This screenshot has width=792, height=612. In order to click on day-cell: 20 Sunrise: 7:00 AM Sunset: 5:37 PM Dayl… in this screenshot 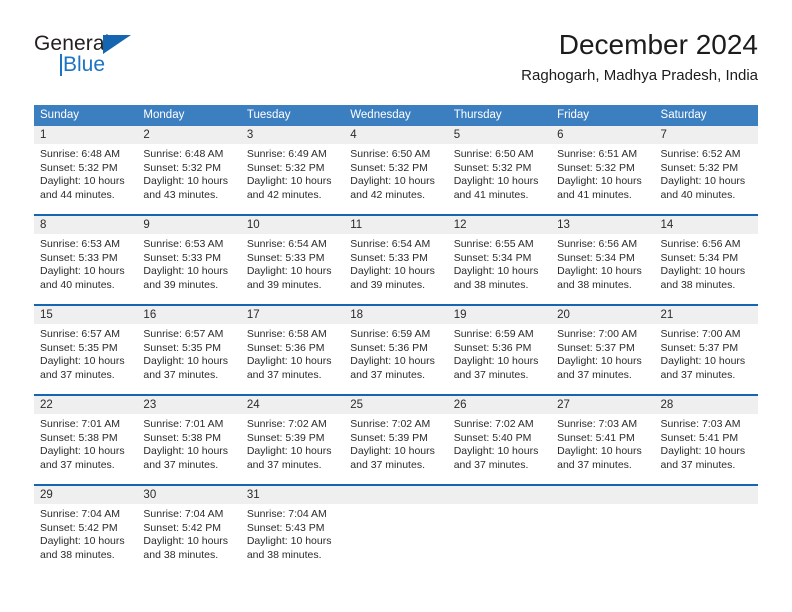, I will do `click(603, 350)`.